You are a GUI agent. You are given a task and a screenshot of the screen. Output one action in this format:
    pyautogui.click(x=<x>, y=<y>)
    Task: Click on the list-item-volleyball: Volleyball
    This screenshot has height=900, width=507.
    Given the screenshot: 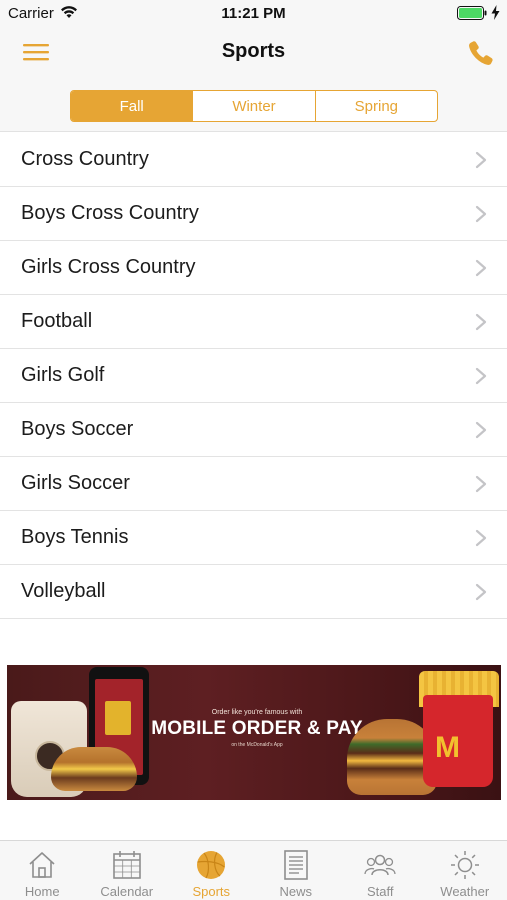 What is the action you would take?
    pyautogui.click(x=253, y=592)
    